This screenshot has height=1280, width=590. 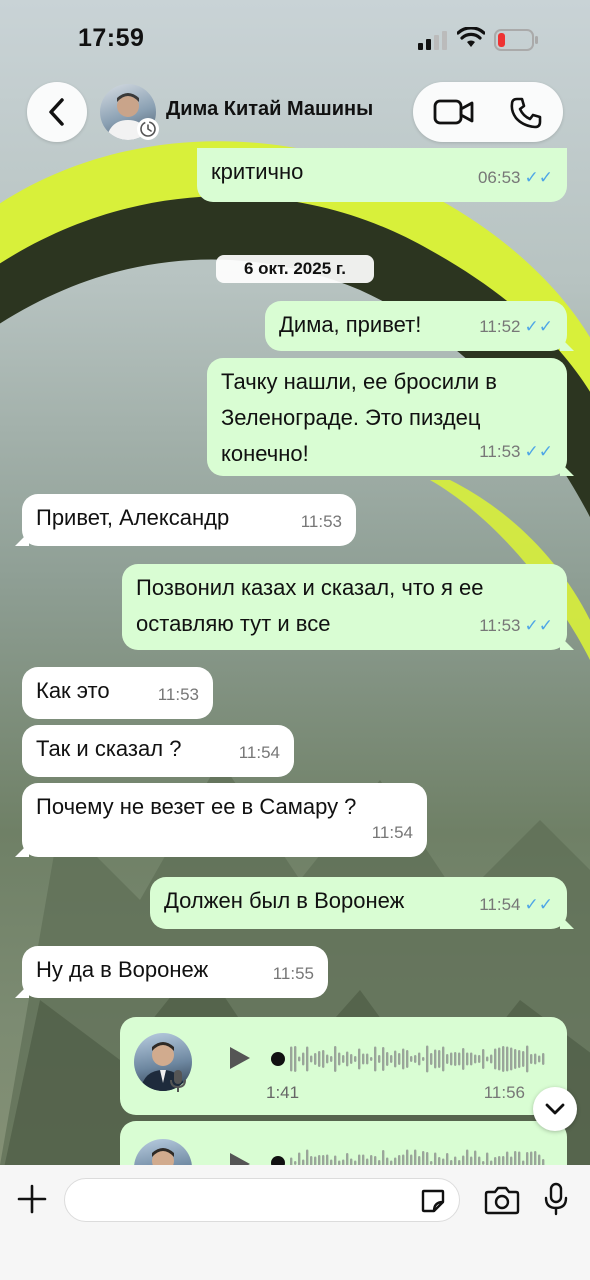 I want to click on chevron-down-icon, so click(x=555, y=1109).